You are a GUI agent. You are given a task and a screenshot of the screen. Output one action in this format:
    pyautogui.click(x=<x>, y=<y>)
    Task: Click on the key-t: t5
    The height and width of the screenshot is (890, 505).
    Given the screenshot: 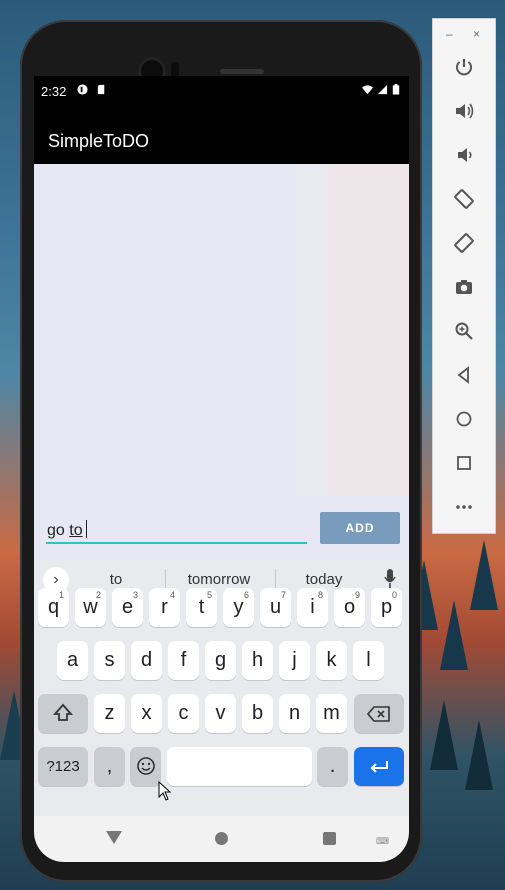 What is the action you would take?
    pyautogui.click(x=201, y=607)
    